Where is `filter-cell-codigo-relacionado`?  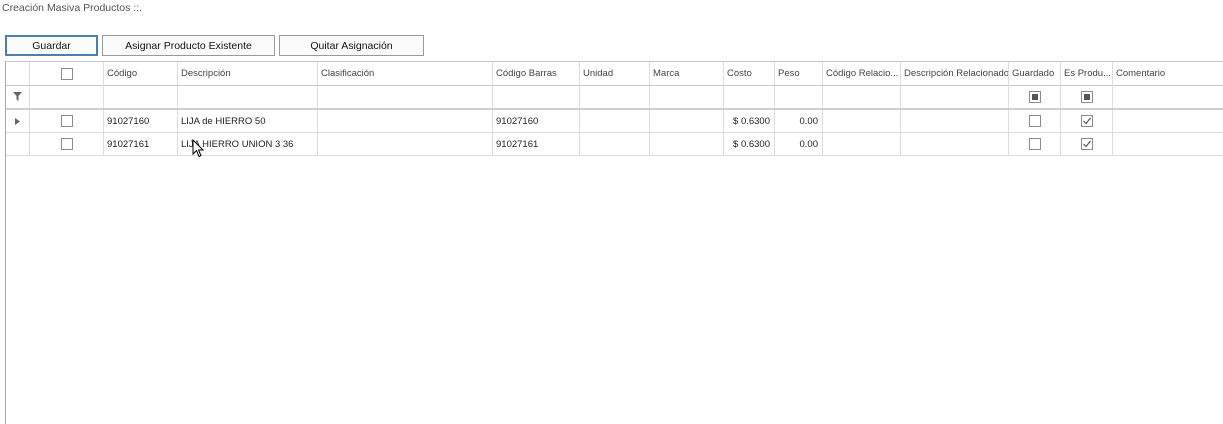 filter-cell-codigo-relacionado is located at coordinates (862, 96).